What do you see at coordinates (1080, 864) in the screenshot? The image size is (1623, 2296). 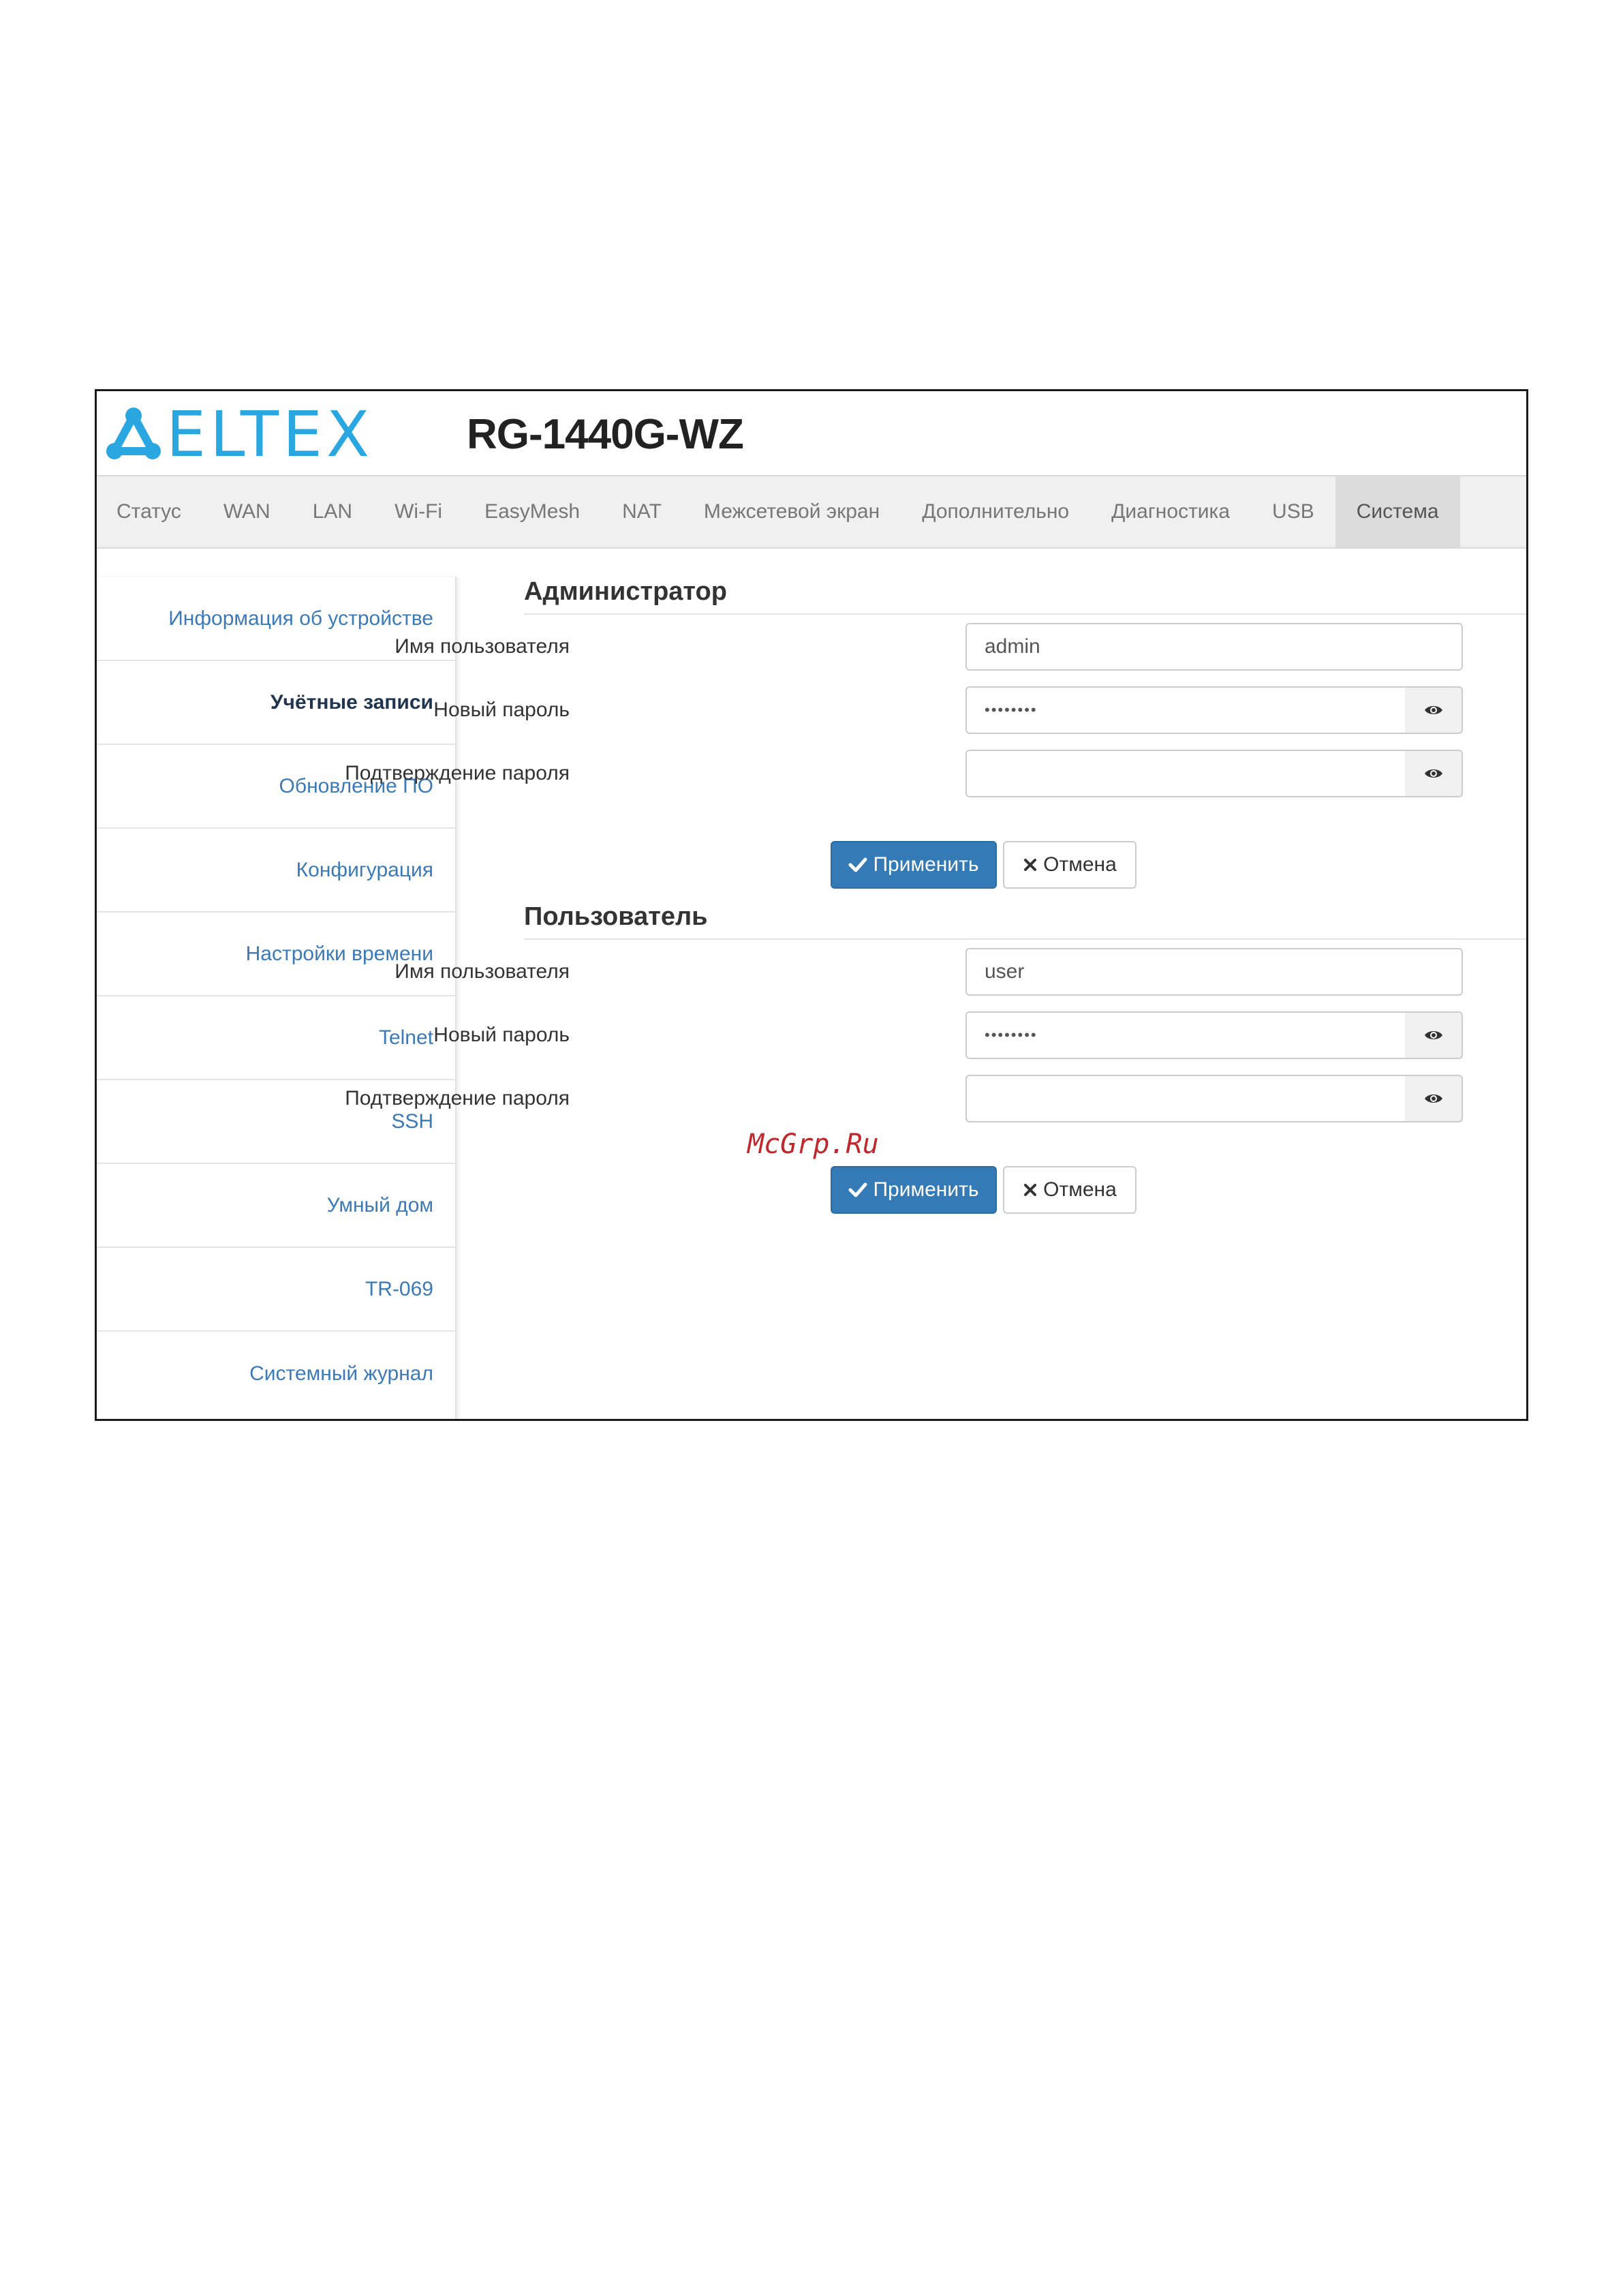 I see `admin-cancel-label: Отмена` at bounding box center [1080, 864].